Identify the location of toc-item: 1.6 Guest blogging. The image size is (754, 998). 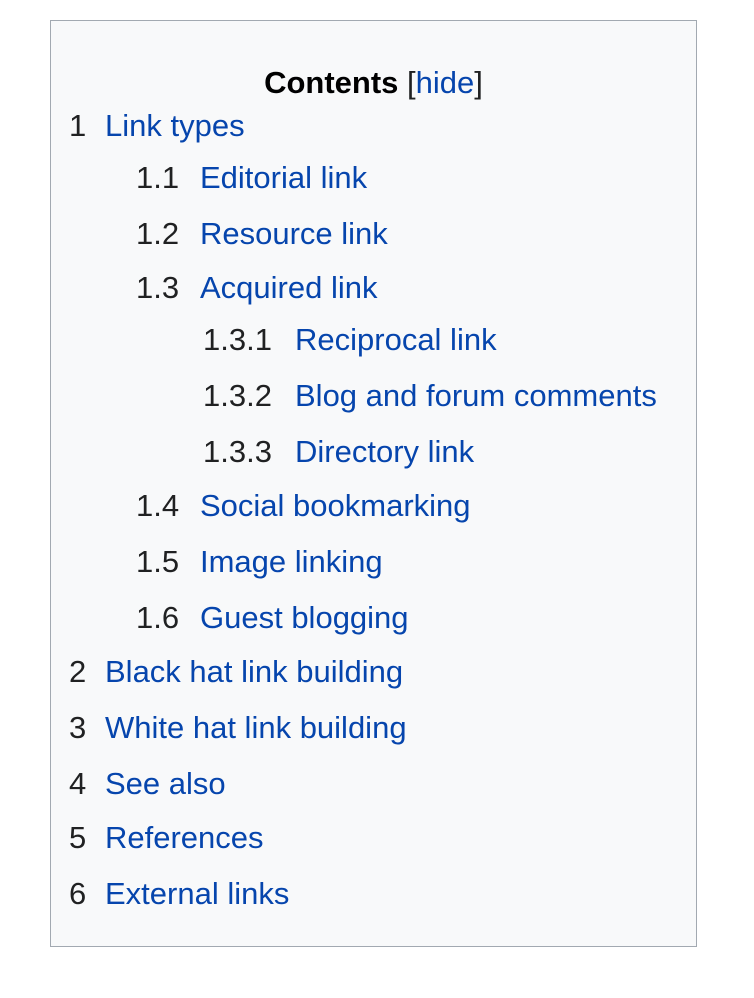
(272, 618).